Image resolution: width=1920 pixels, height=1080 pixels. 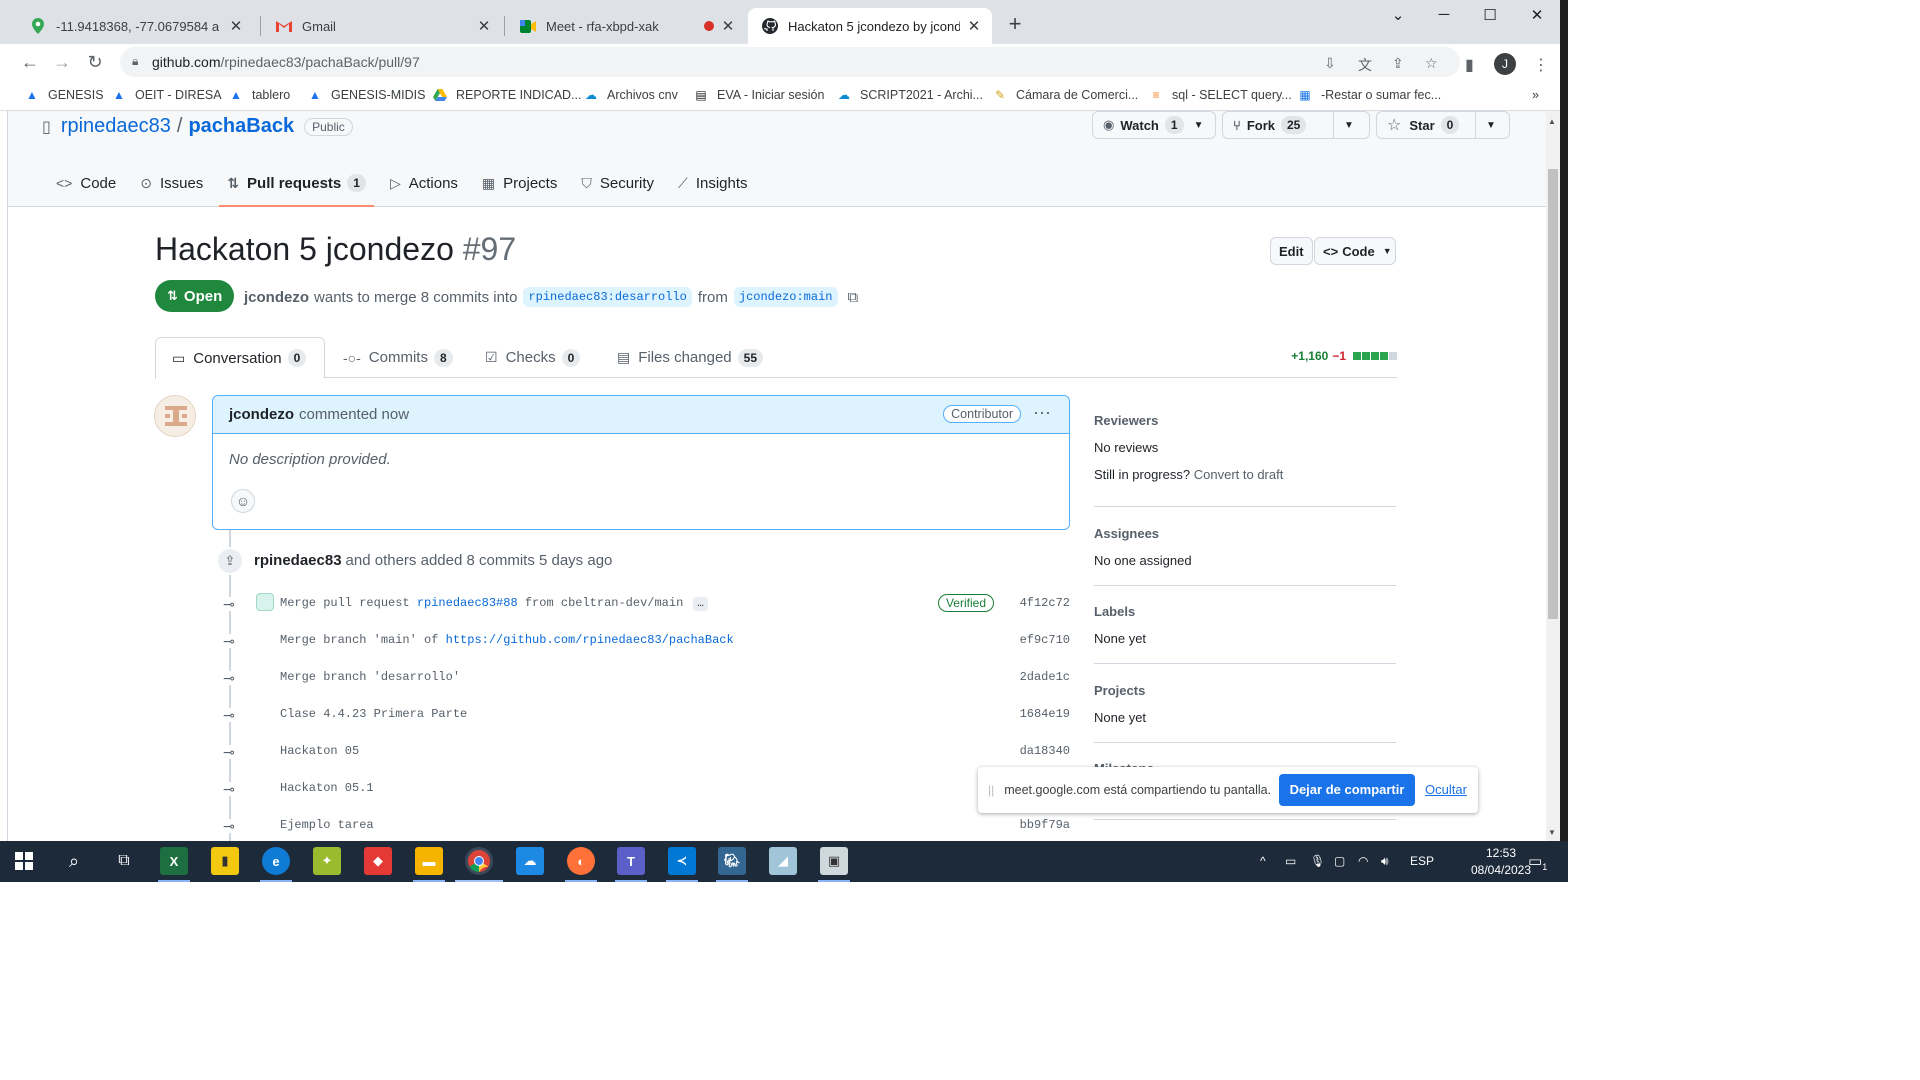 What do you see at coordinates (1296, 125) in the screenshot?
I see `fork-button: ⑂ Fork 25 ▼` at bounding box center [1296, 125].